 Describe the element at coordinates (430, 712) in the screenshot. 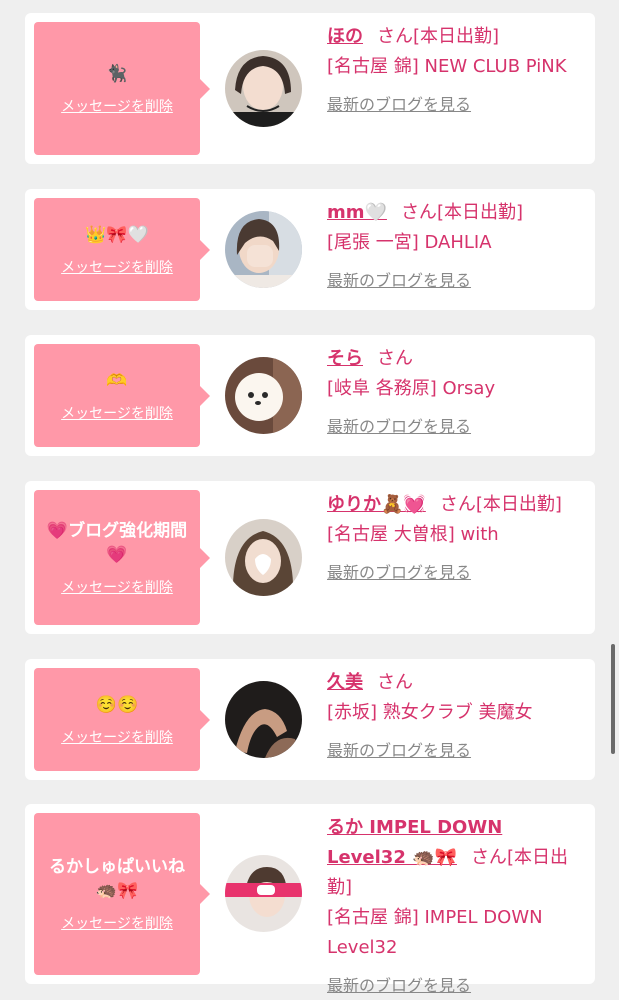

I see `shop-area: [赤坂] 熟女クラブ 美魔女` at that location.